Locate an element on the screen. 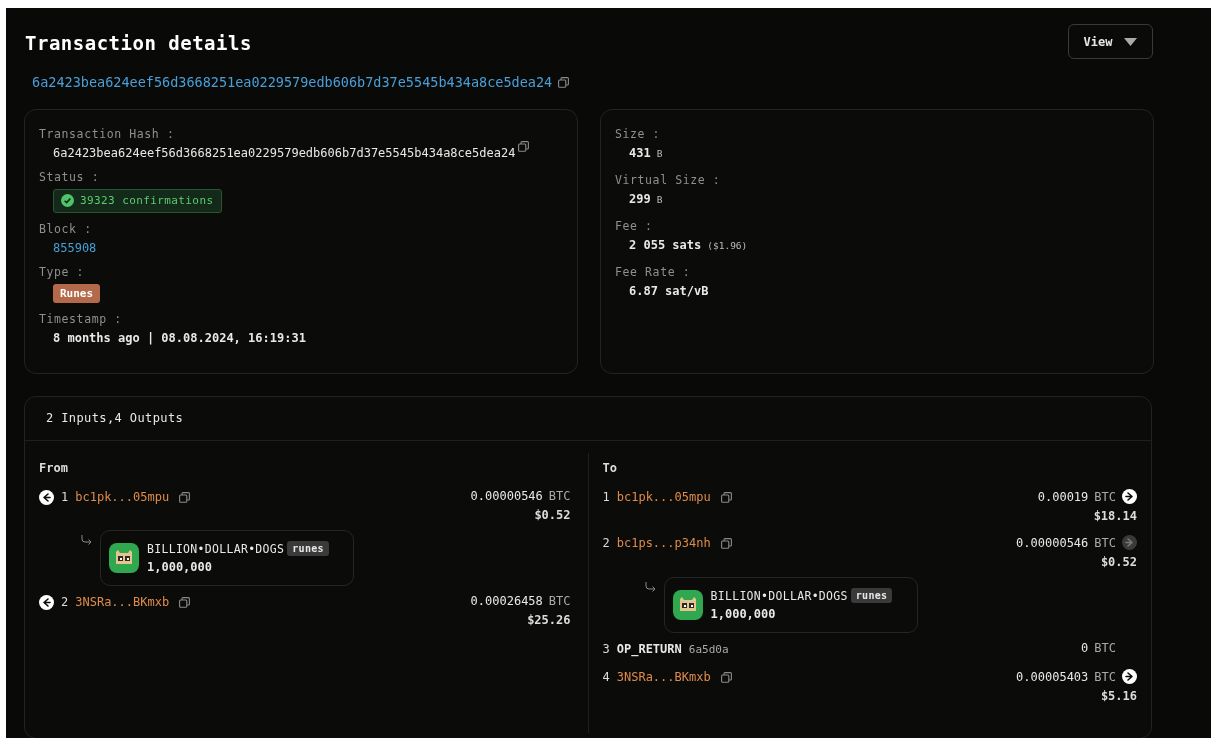  field-label: Size : is located at coordinates (638, 134).